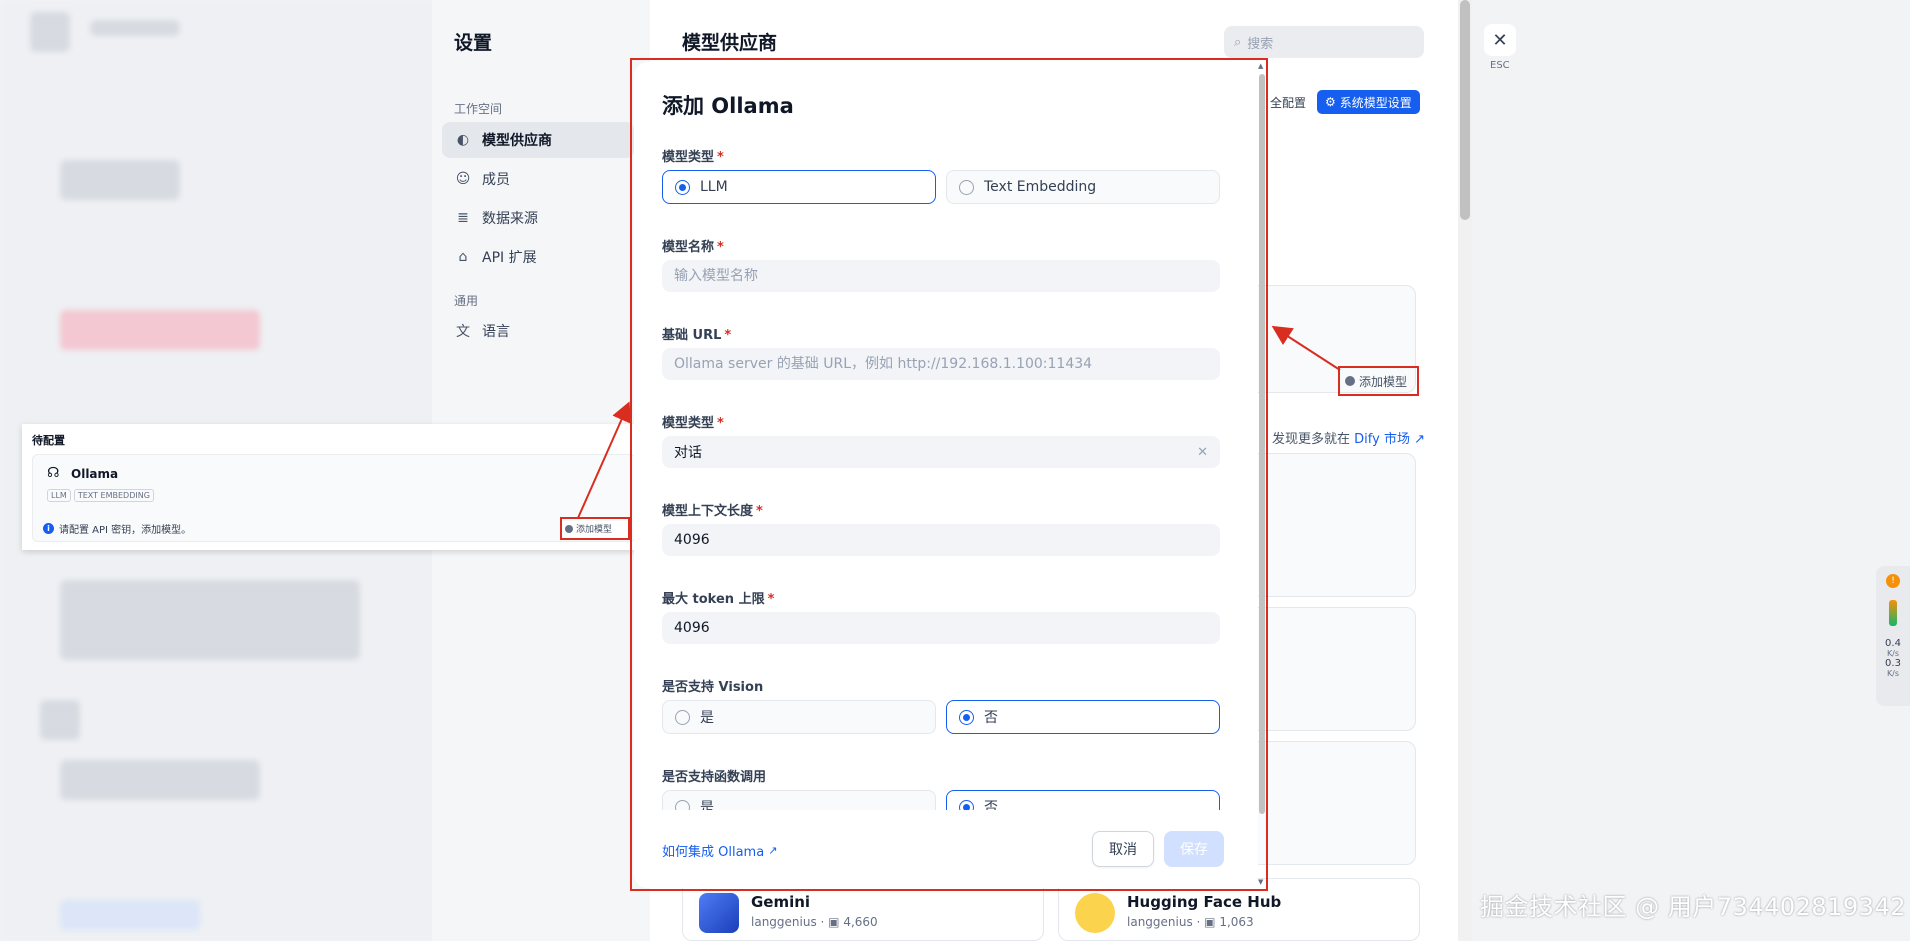 The image size is (1910, 941). I want to click on radio-llm: LLM, so click(799, 187).